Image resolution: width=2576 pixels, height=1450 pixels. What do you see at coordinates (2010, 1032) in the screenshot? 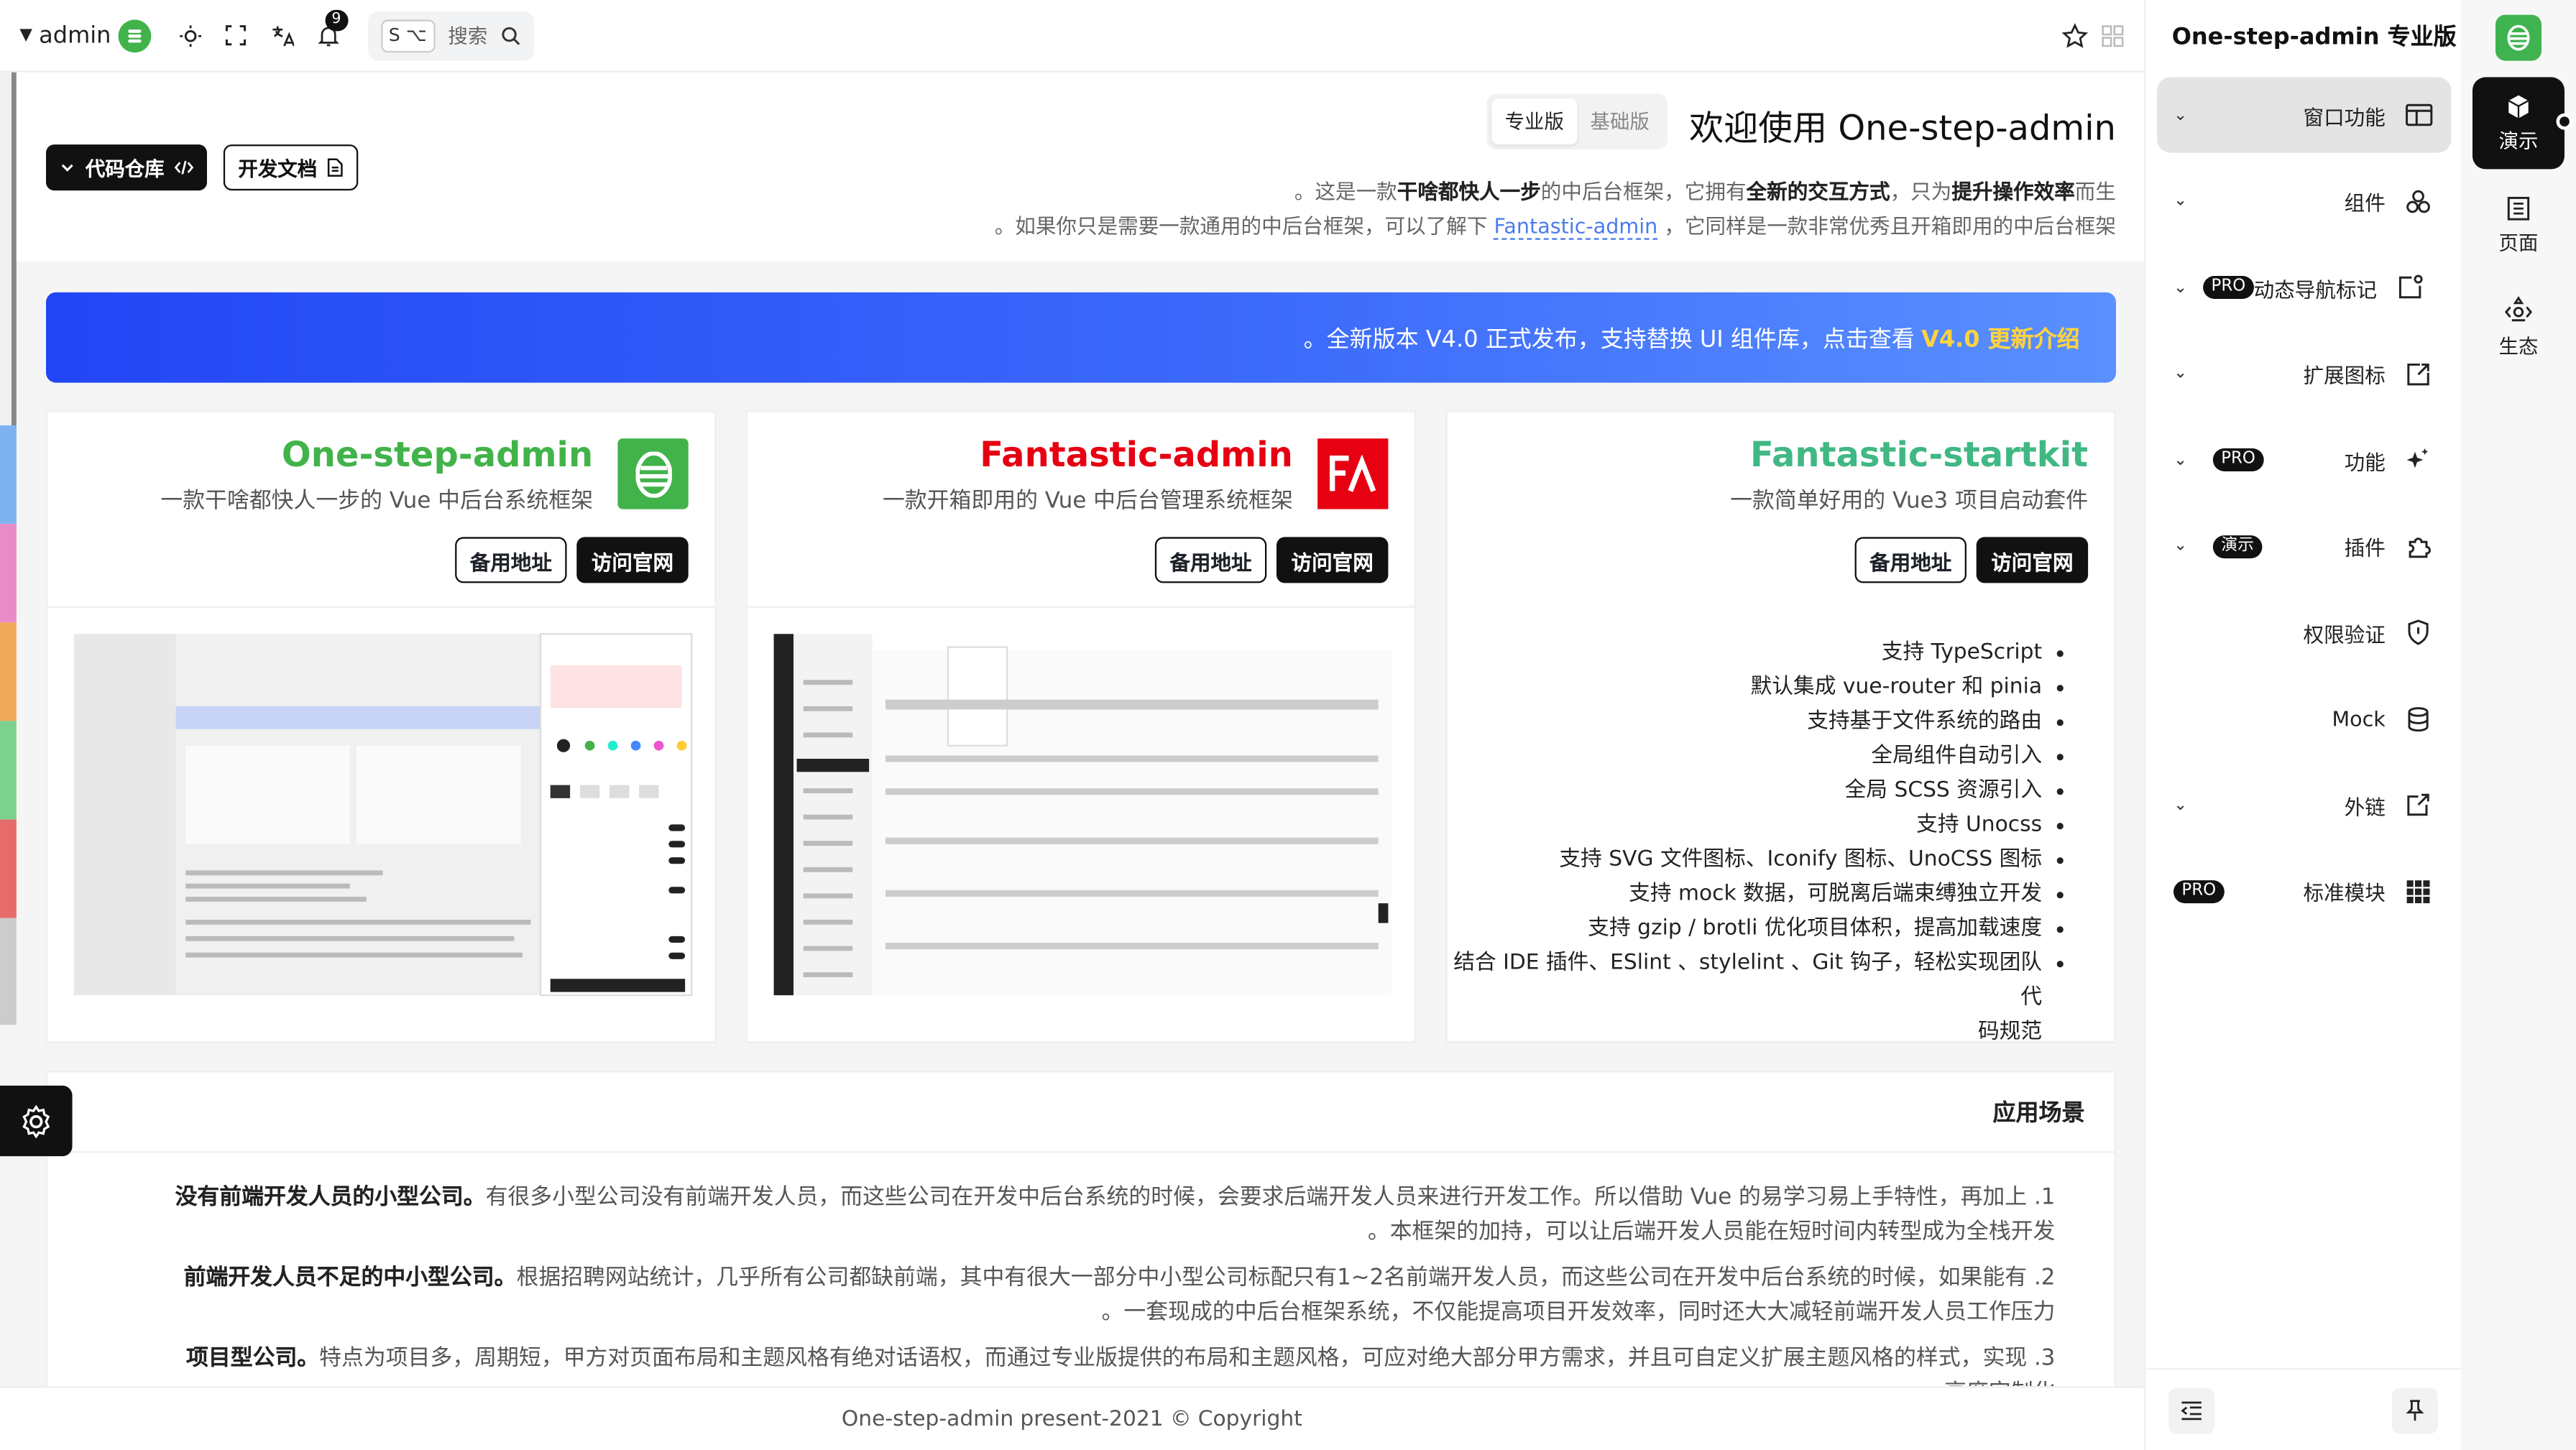
I see `feature-item-continued: 码规范` at bounding box center [2010, 1032].